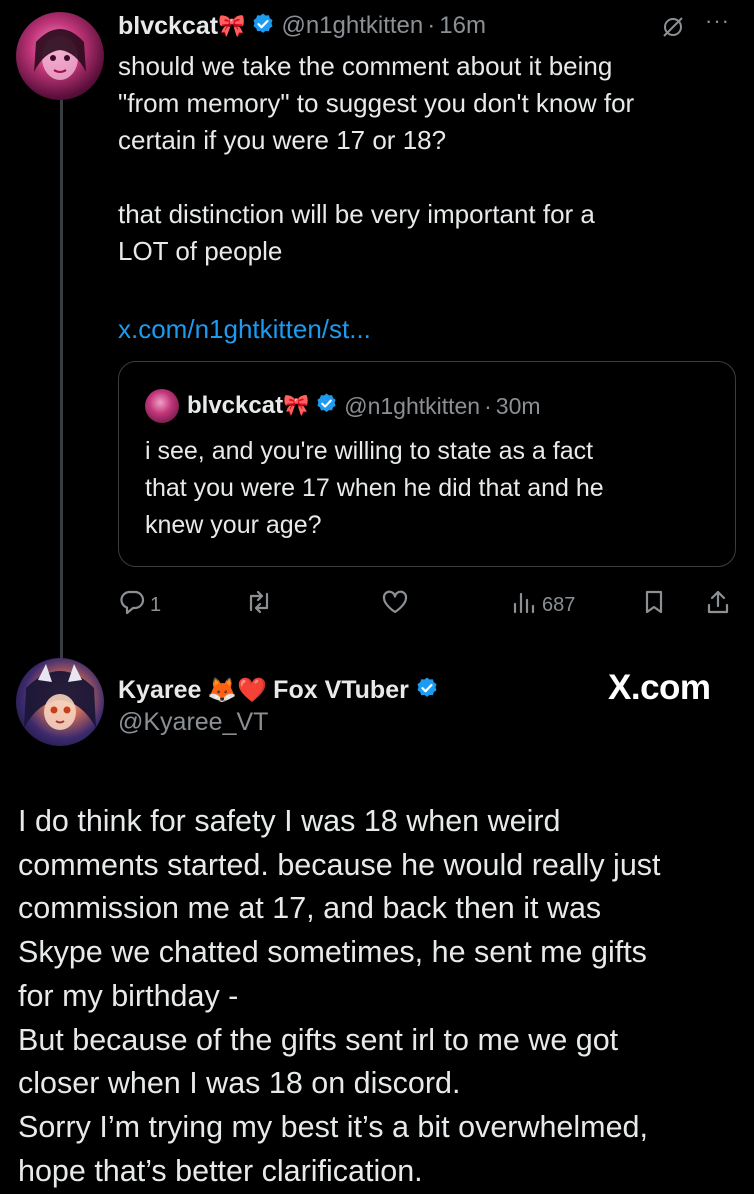  Describe the element at coordinates (673, 29) in the screenshot. I see `grok-icon` at that location.